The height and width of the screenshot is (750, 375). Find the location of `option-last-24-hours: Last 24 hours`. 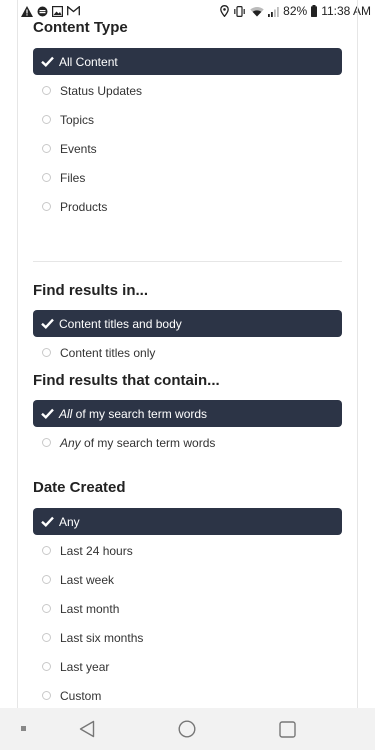

option-last-24-hours: Last 24 hours is located at coordinates (187, 550).